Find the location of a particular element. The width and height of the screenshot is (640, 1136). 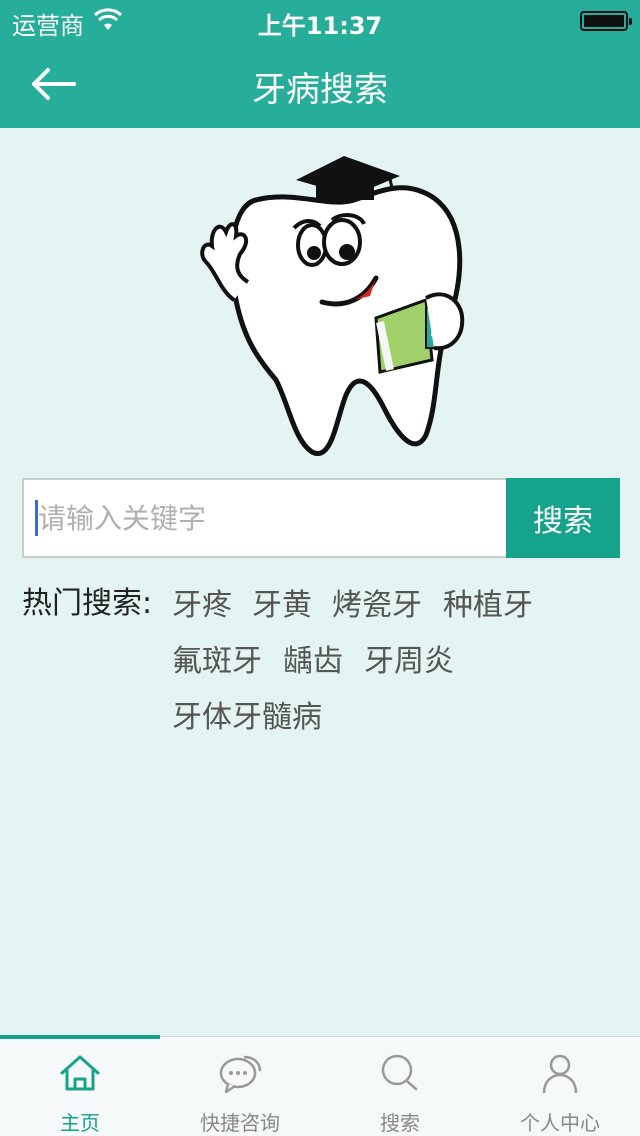

tab-quick-consult: 快捷咨询 is located at coordinates (240, 1086).